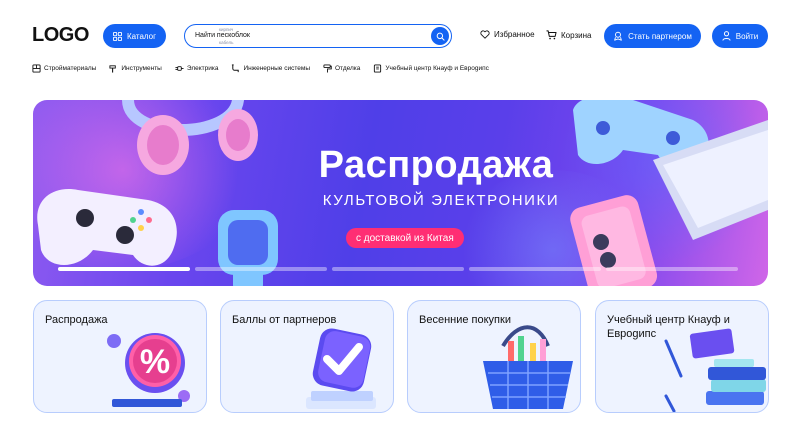  Describe the element at coordinates (551, 35) in the screenshot. I see `cart-icon` at that location.